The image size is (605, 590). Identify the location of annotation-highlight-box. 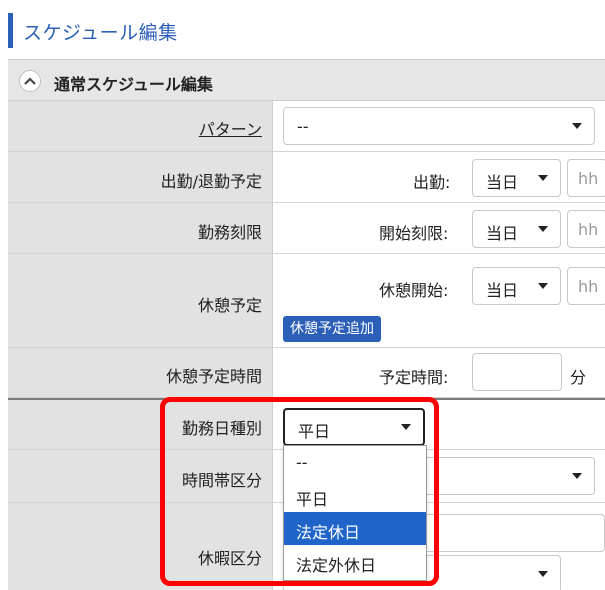
(299, 491).